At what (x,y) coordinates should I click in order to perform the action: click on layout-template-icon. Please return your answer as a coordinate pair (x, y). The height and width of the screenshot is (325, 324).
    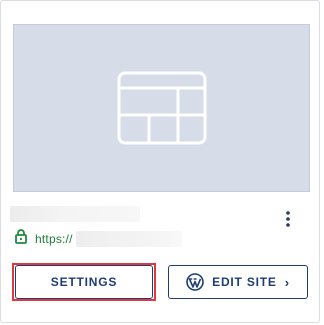
    Looking at the image, I should click on (162, 108).